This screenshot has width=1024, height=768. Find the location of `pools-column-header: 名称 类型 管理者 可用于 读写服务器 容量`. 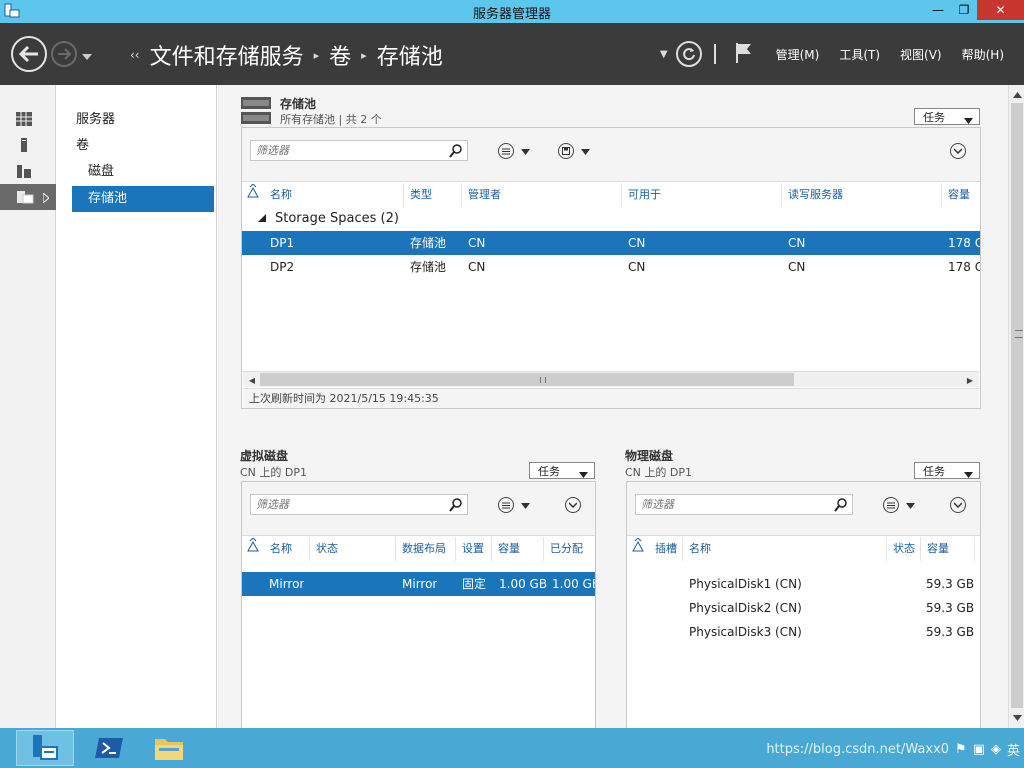

pools-column-header: 名称 类型 管理者 可用于 读写服务器 容量 is located at coordinates (611, 195).